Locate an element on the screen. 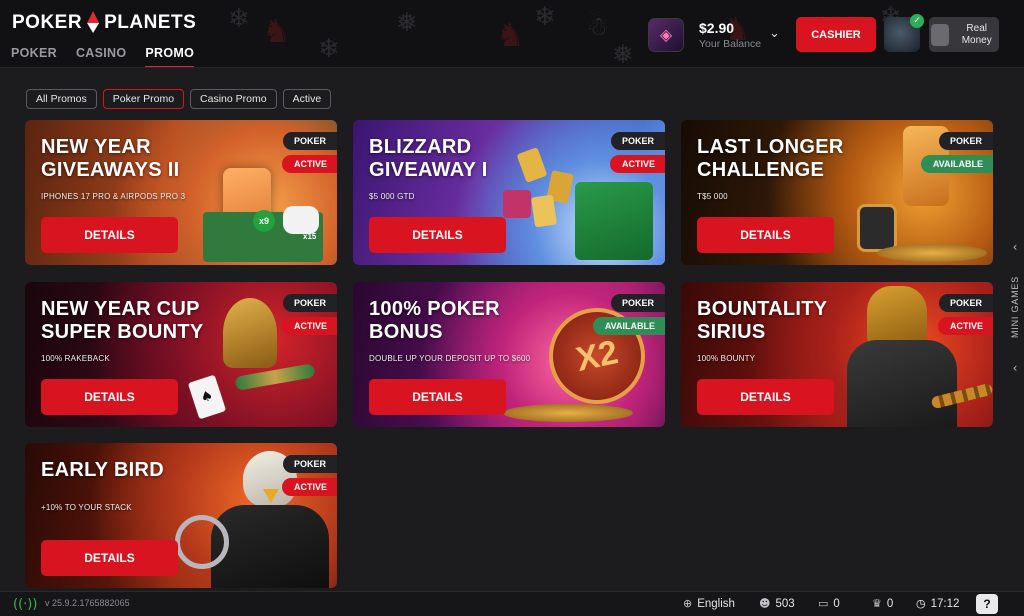  promo-subtitle: T$5 000 is located at coordinates (712, 196).